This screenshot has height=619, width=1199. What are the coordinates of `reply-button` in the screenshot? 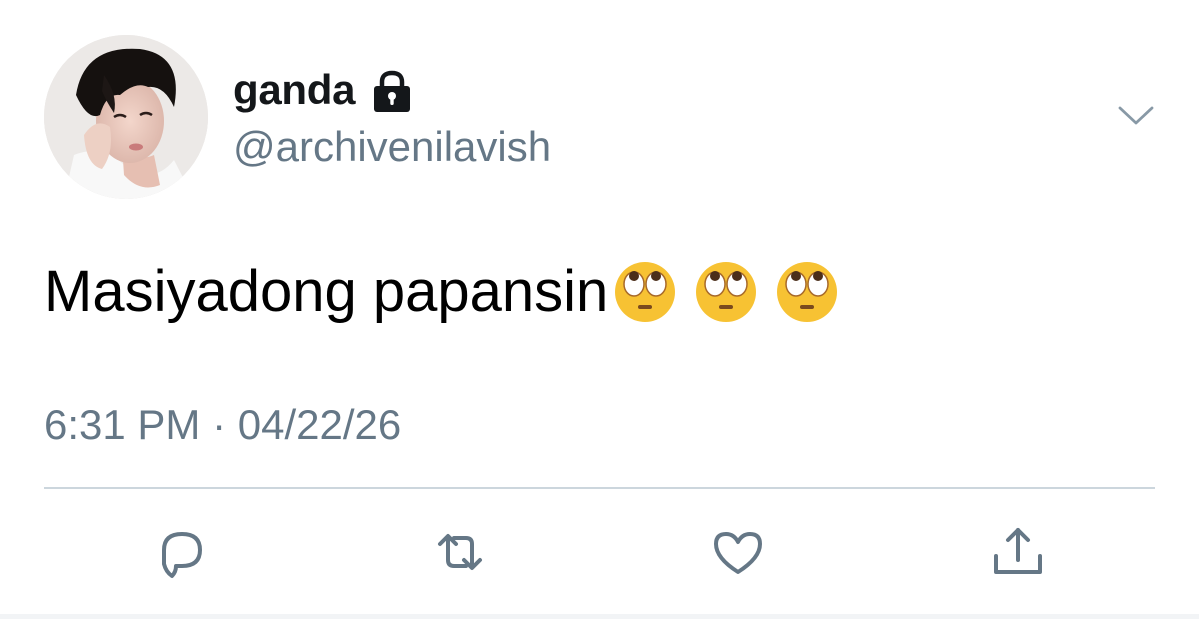 It's located at (182, 552).